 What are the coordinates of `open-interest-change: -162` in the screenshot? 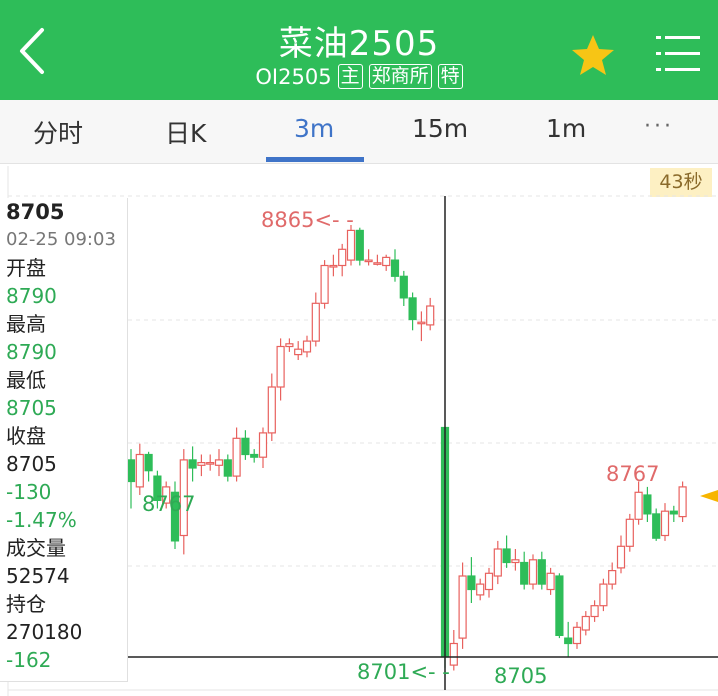 It's located at (29, 660).